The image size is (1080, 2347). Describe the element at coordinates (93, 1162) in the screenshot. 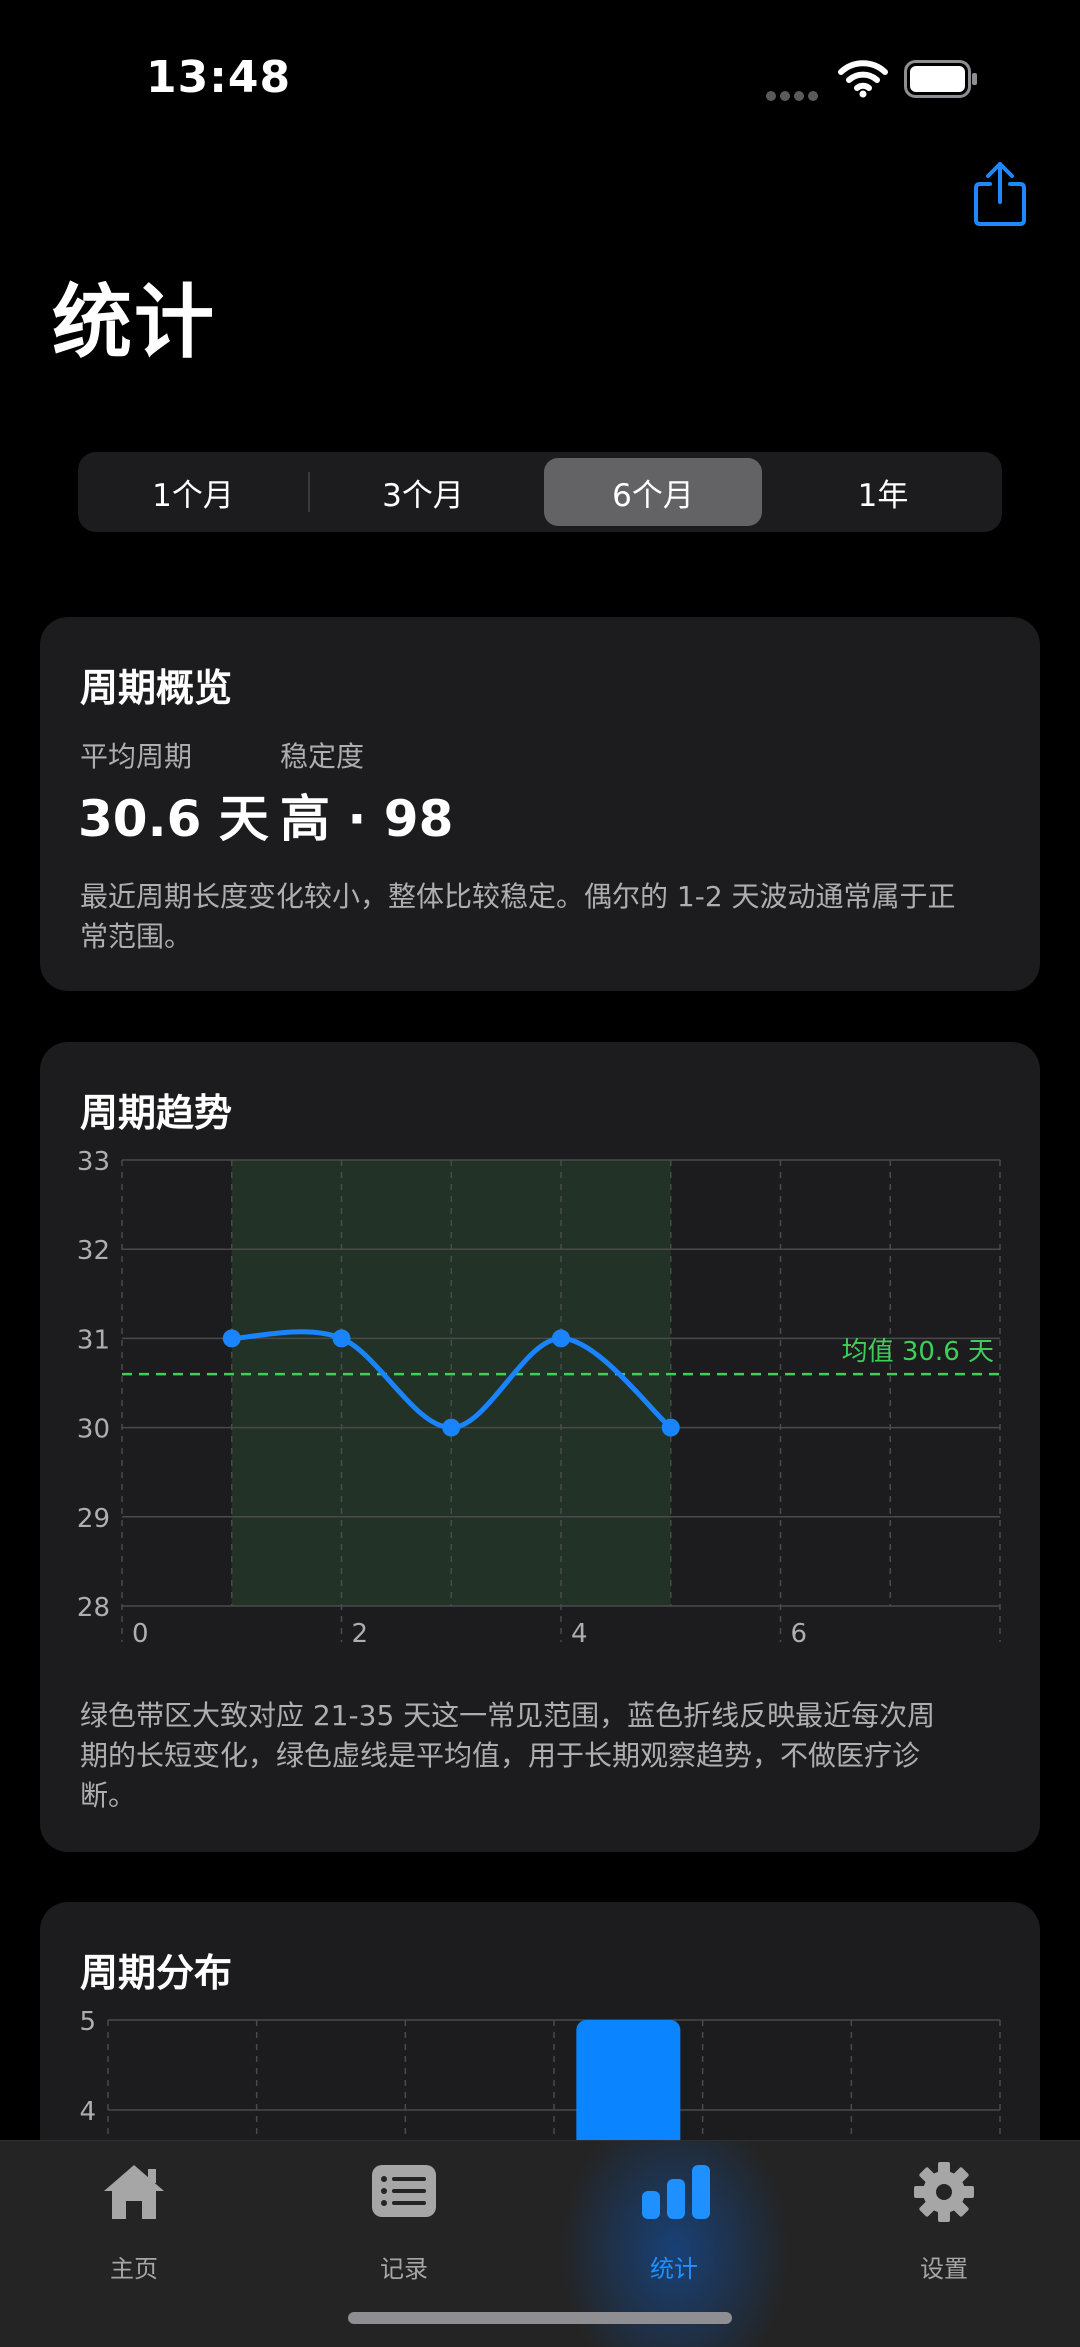

I see `y-tick-label: 33` at that location.